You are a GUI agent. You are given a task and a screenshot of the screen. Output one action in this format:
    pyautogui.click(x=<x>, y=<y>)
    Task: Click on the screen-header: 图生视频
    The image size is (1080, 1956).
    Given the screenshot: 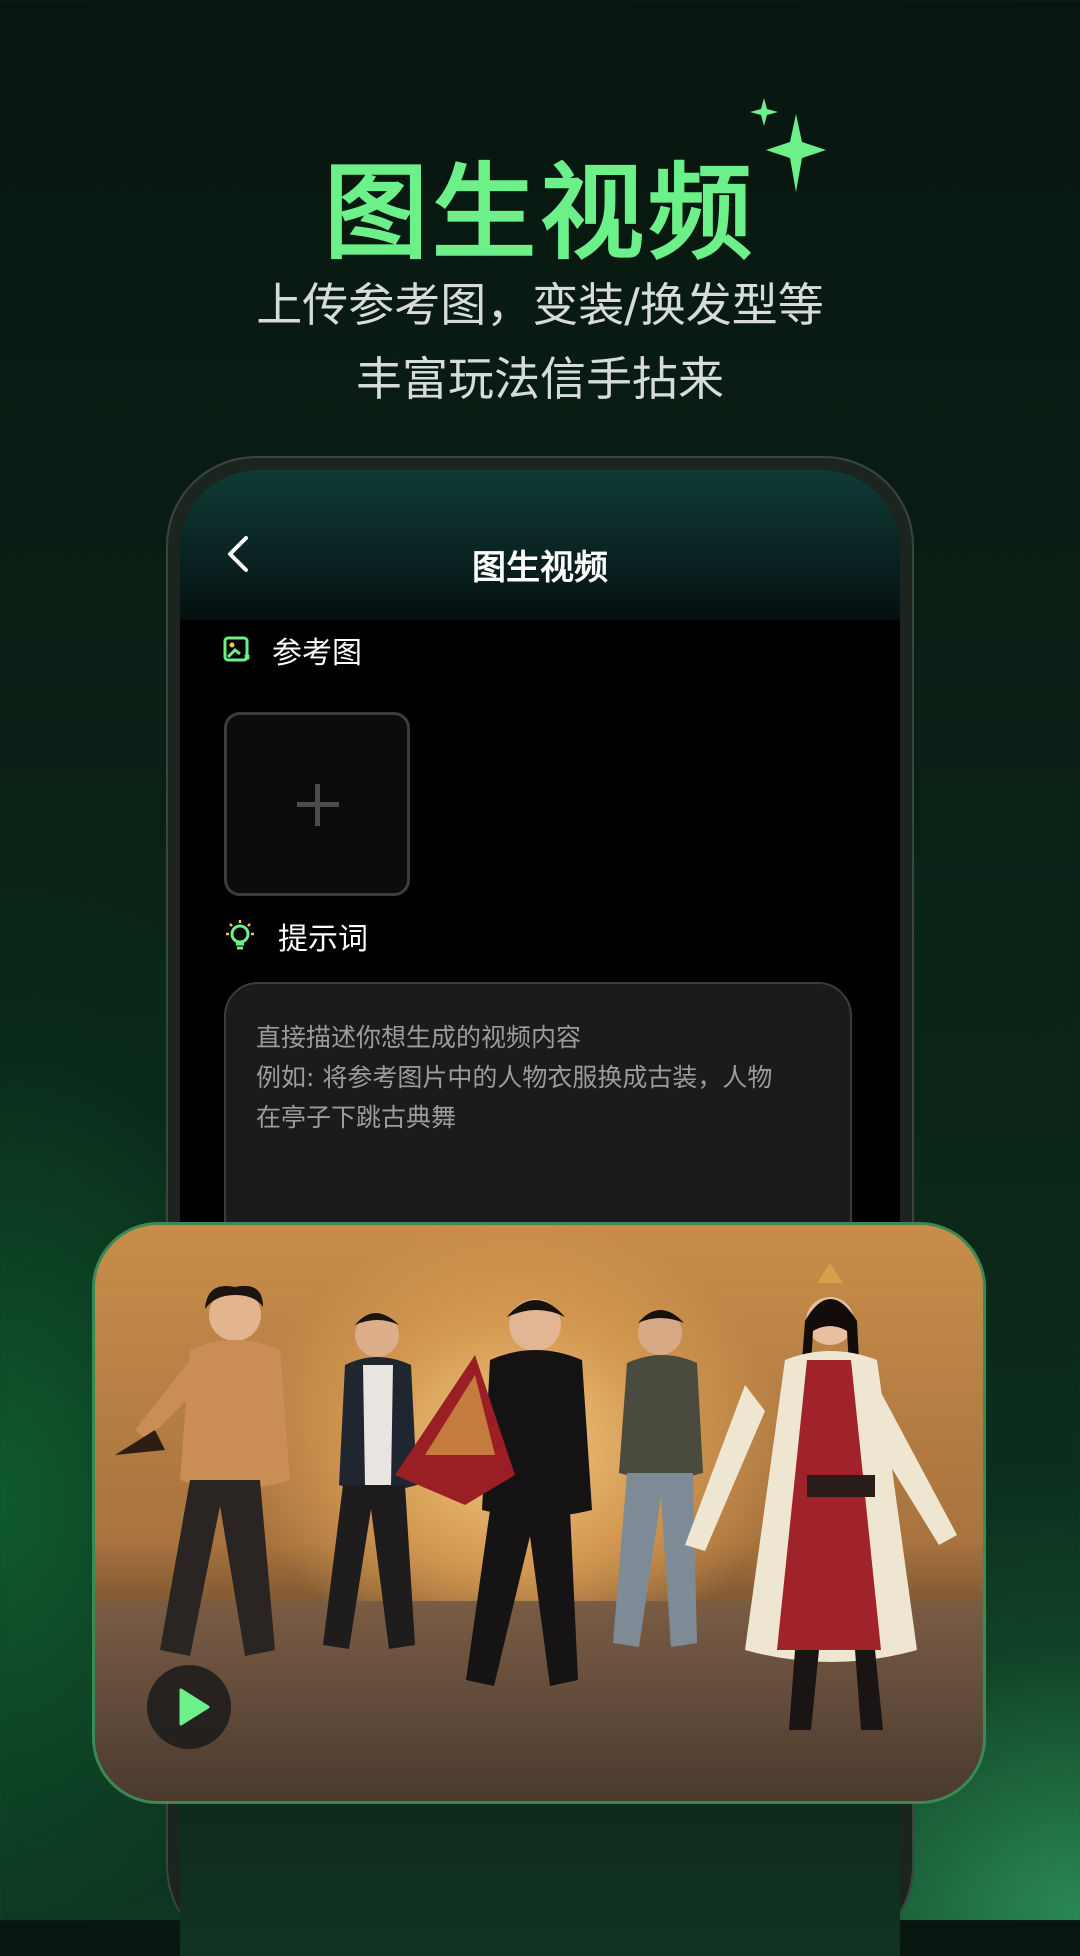 What is the action you would take?
    pyautogui.click(x=540, y=545)
    